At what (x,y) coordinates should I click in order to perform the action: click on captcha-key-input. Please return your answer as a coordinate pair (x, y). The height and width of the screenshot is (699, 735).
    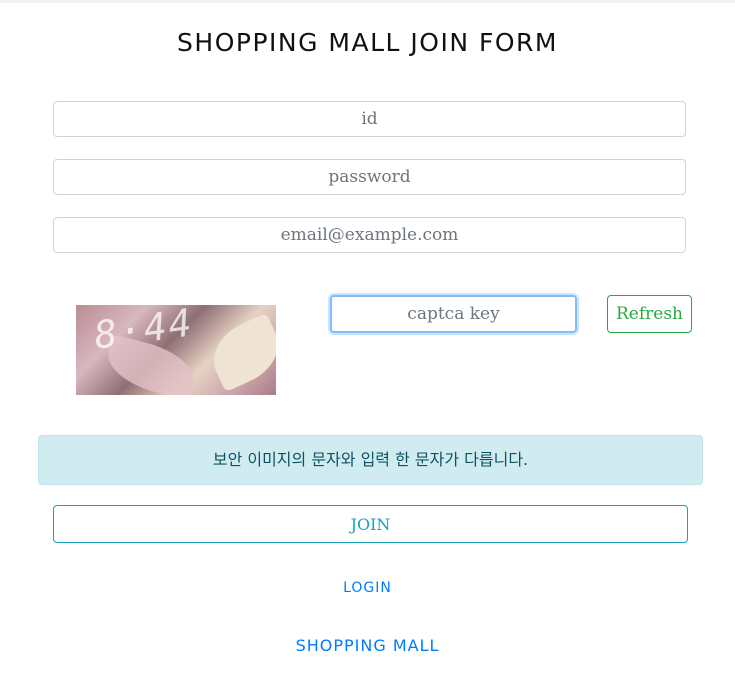
    Looking at the image, I should click on (453, 314).